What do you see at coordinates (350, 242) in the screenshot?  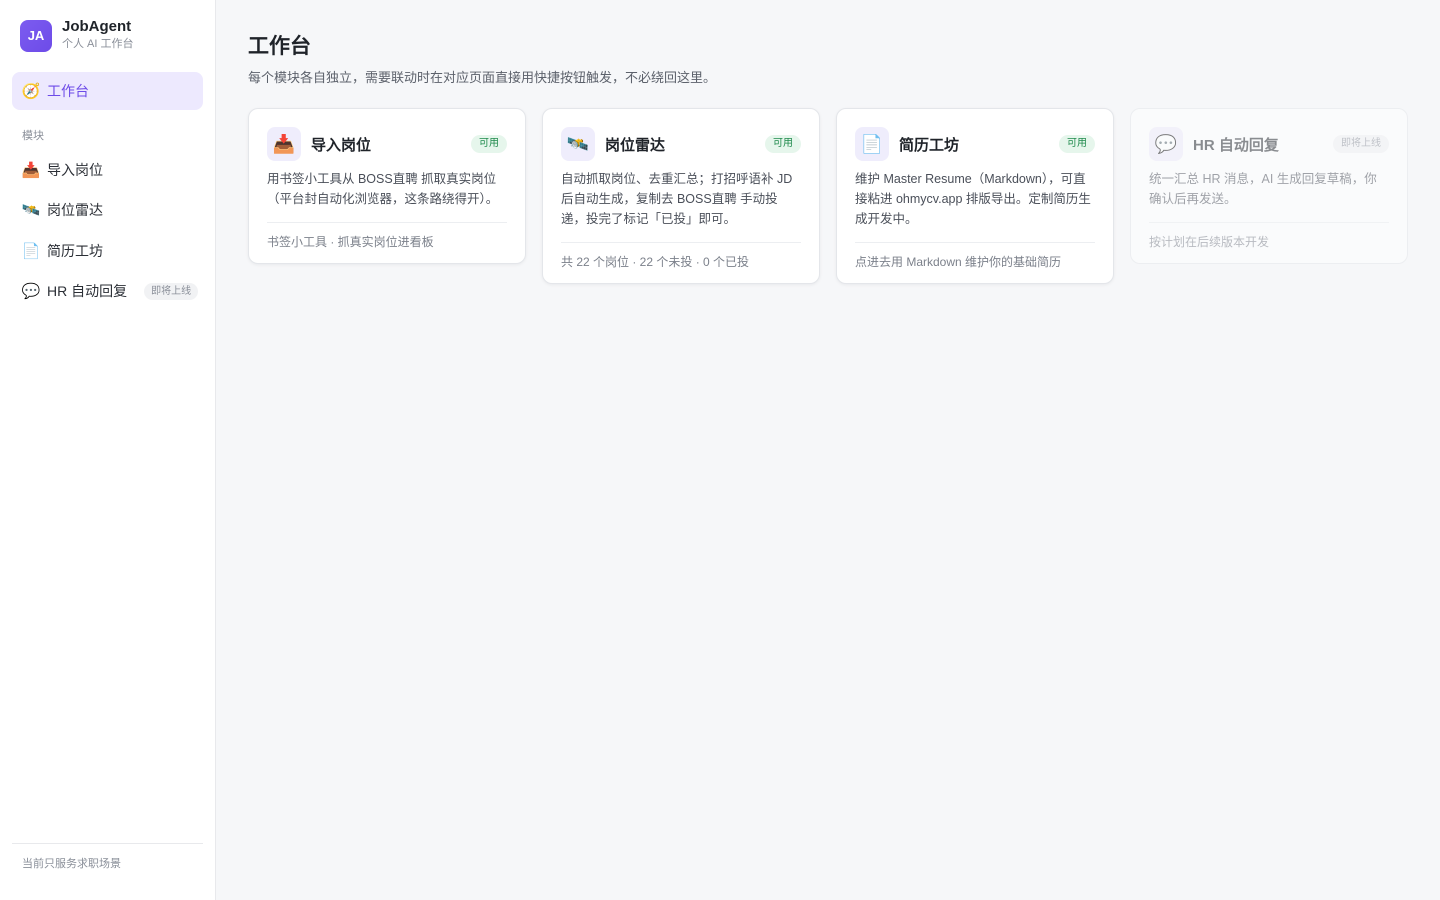 I see `card-meta: 书签小工具 · 抓真实岗位进看板` at bounding box center [350, 242].